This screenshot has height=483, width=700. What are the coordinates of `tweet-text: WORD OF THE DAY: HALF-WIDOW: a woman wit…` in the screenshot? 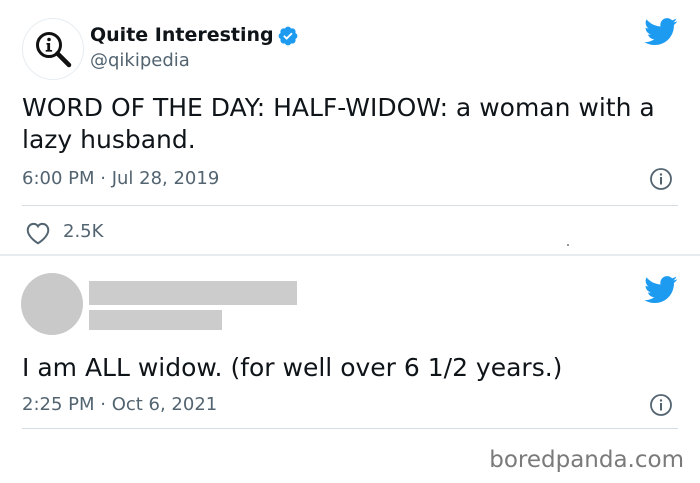 It's located at (338, 123).